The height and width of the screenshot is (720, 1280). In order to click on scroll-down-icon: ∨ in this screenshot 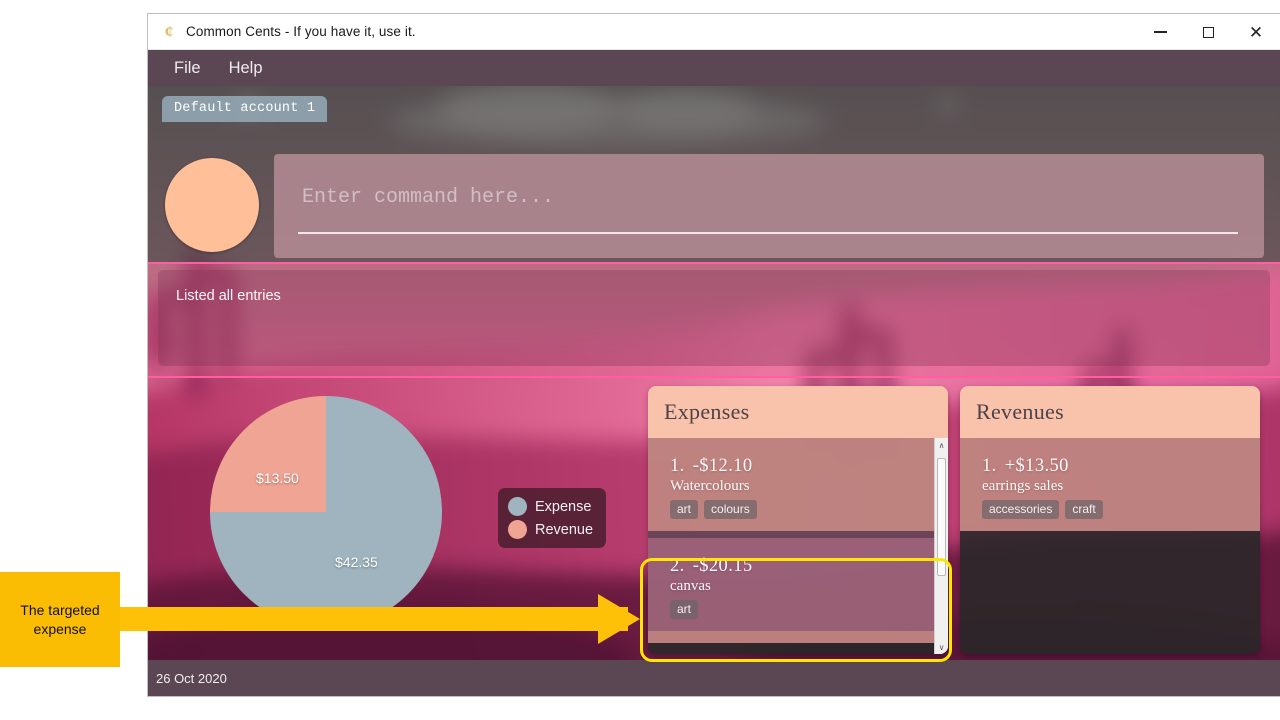, I will do `click(941, 647)`.